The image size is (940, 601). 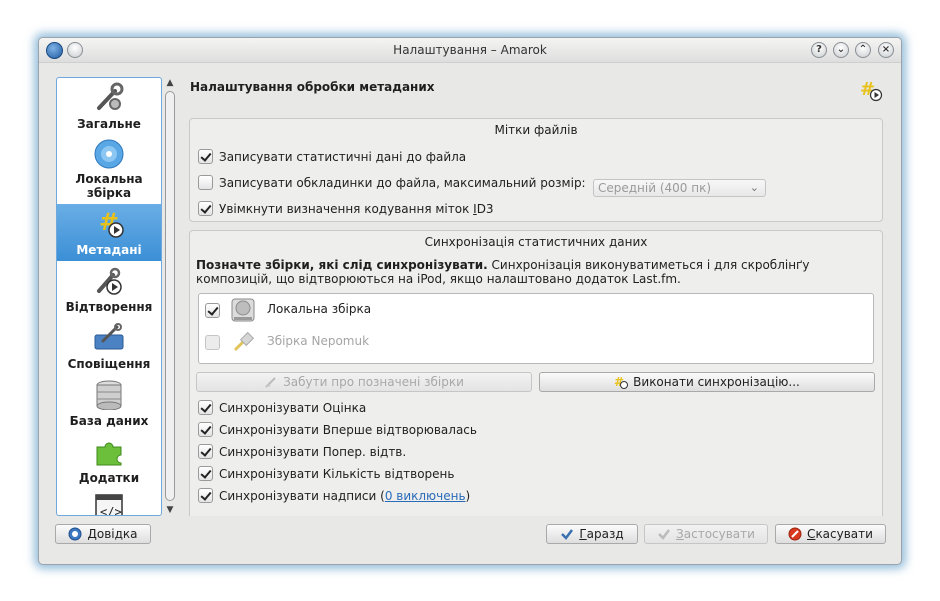 I want to click on id3-encoding-checkbox, so click(x=205, y=208).